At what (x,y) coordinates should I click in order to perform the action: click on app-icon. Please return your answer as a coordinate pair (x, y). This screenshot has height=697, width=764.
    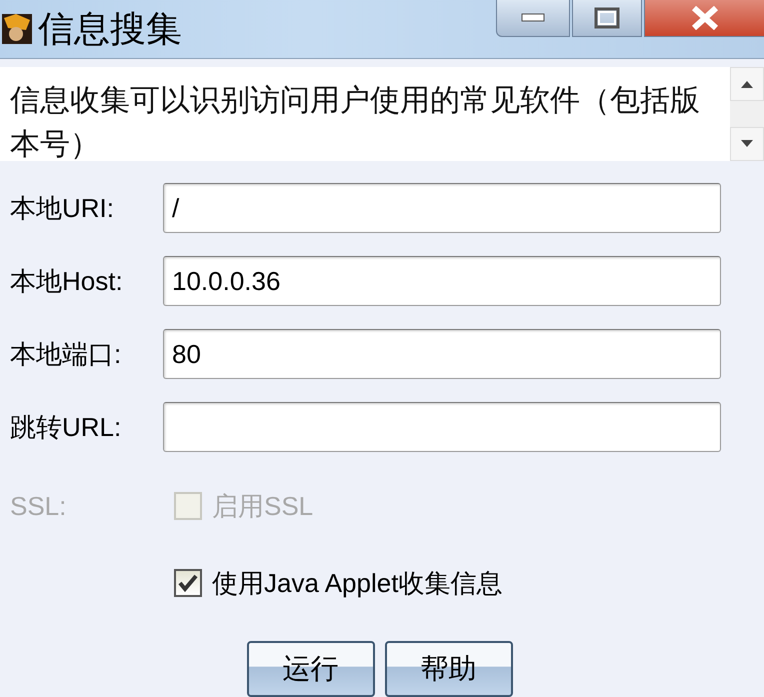
    Looking at the image, I should click on (17, 29).